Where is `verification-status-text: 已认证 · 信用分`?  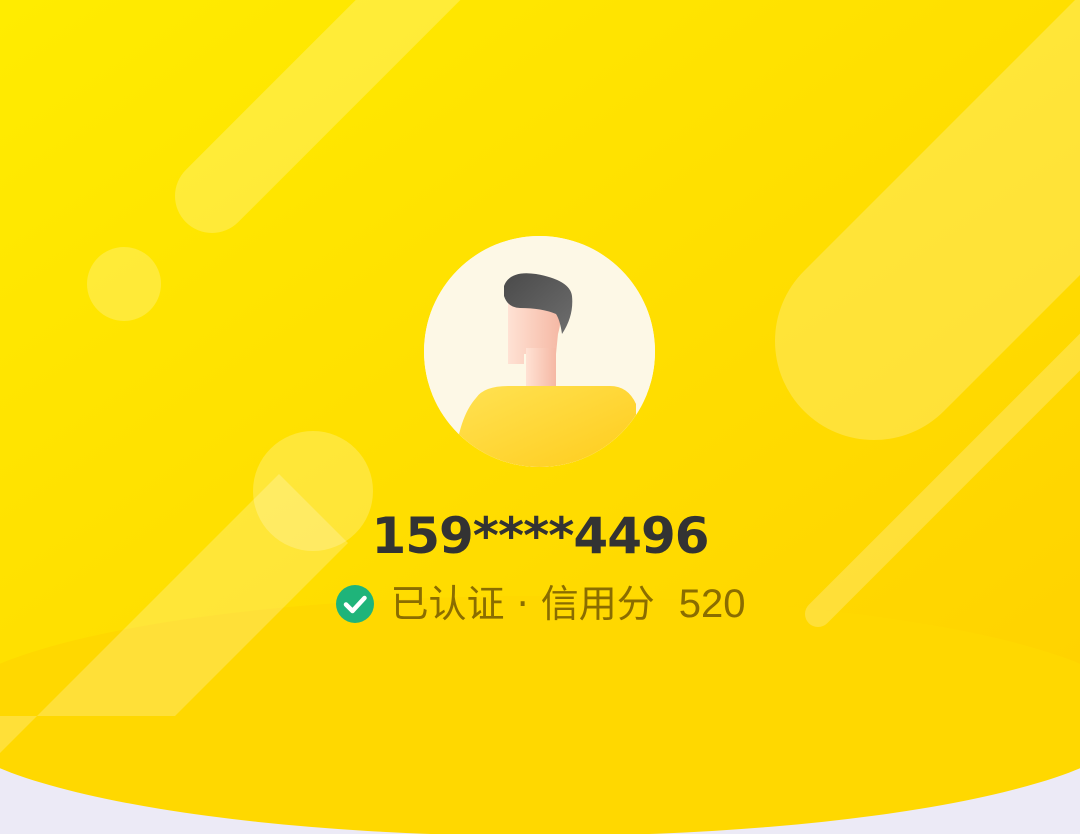 verification-status-text: 已认证 · 信用分 is located at coordinates (522, 604).